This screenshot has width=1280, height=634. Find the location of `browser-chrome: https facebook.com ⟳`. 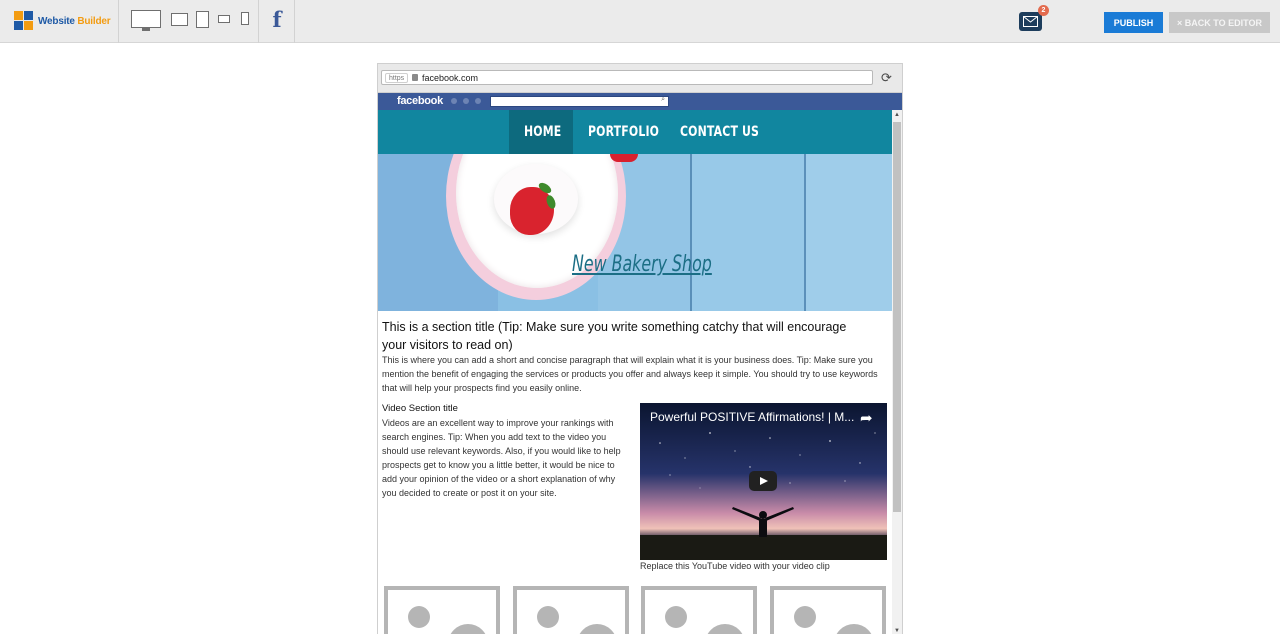

browser-chrome: https facebook.com ⟳ is located at coordinates (640, 78).